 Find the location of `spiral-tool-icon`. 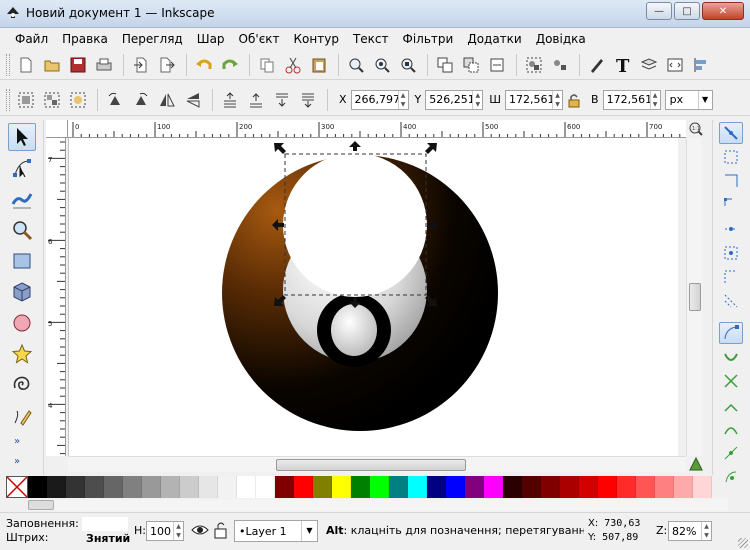

spiral-tool-icon is located at coordinates (22, 385).